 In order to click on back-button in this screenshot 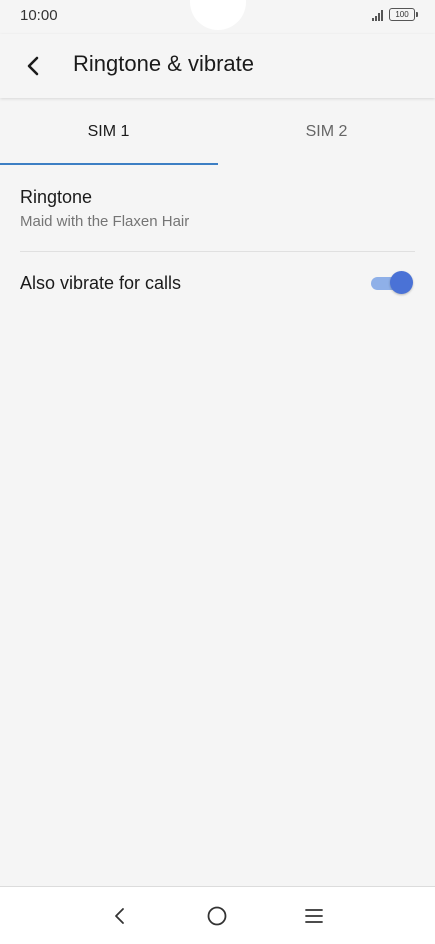, I will do `click(34, 66)`.